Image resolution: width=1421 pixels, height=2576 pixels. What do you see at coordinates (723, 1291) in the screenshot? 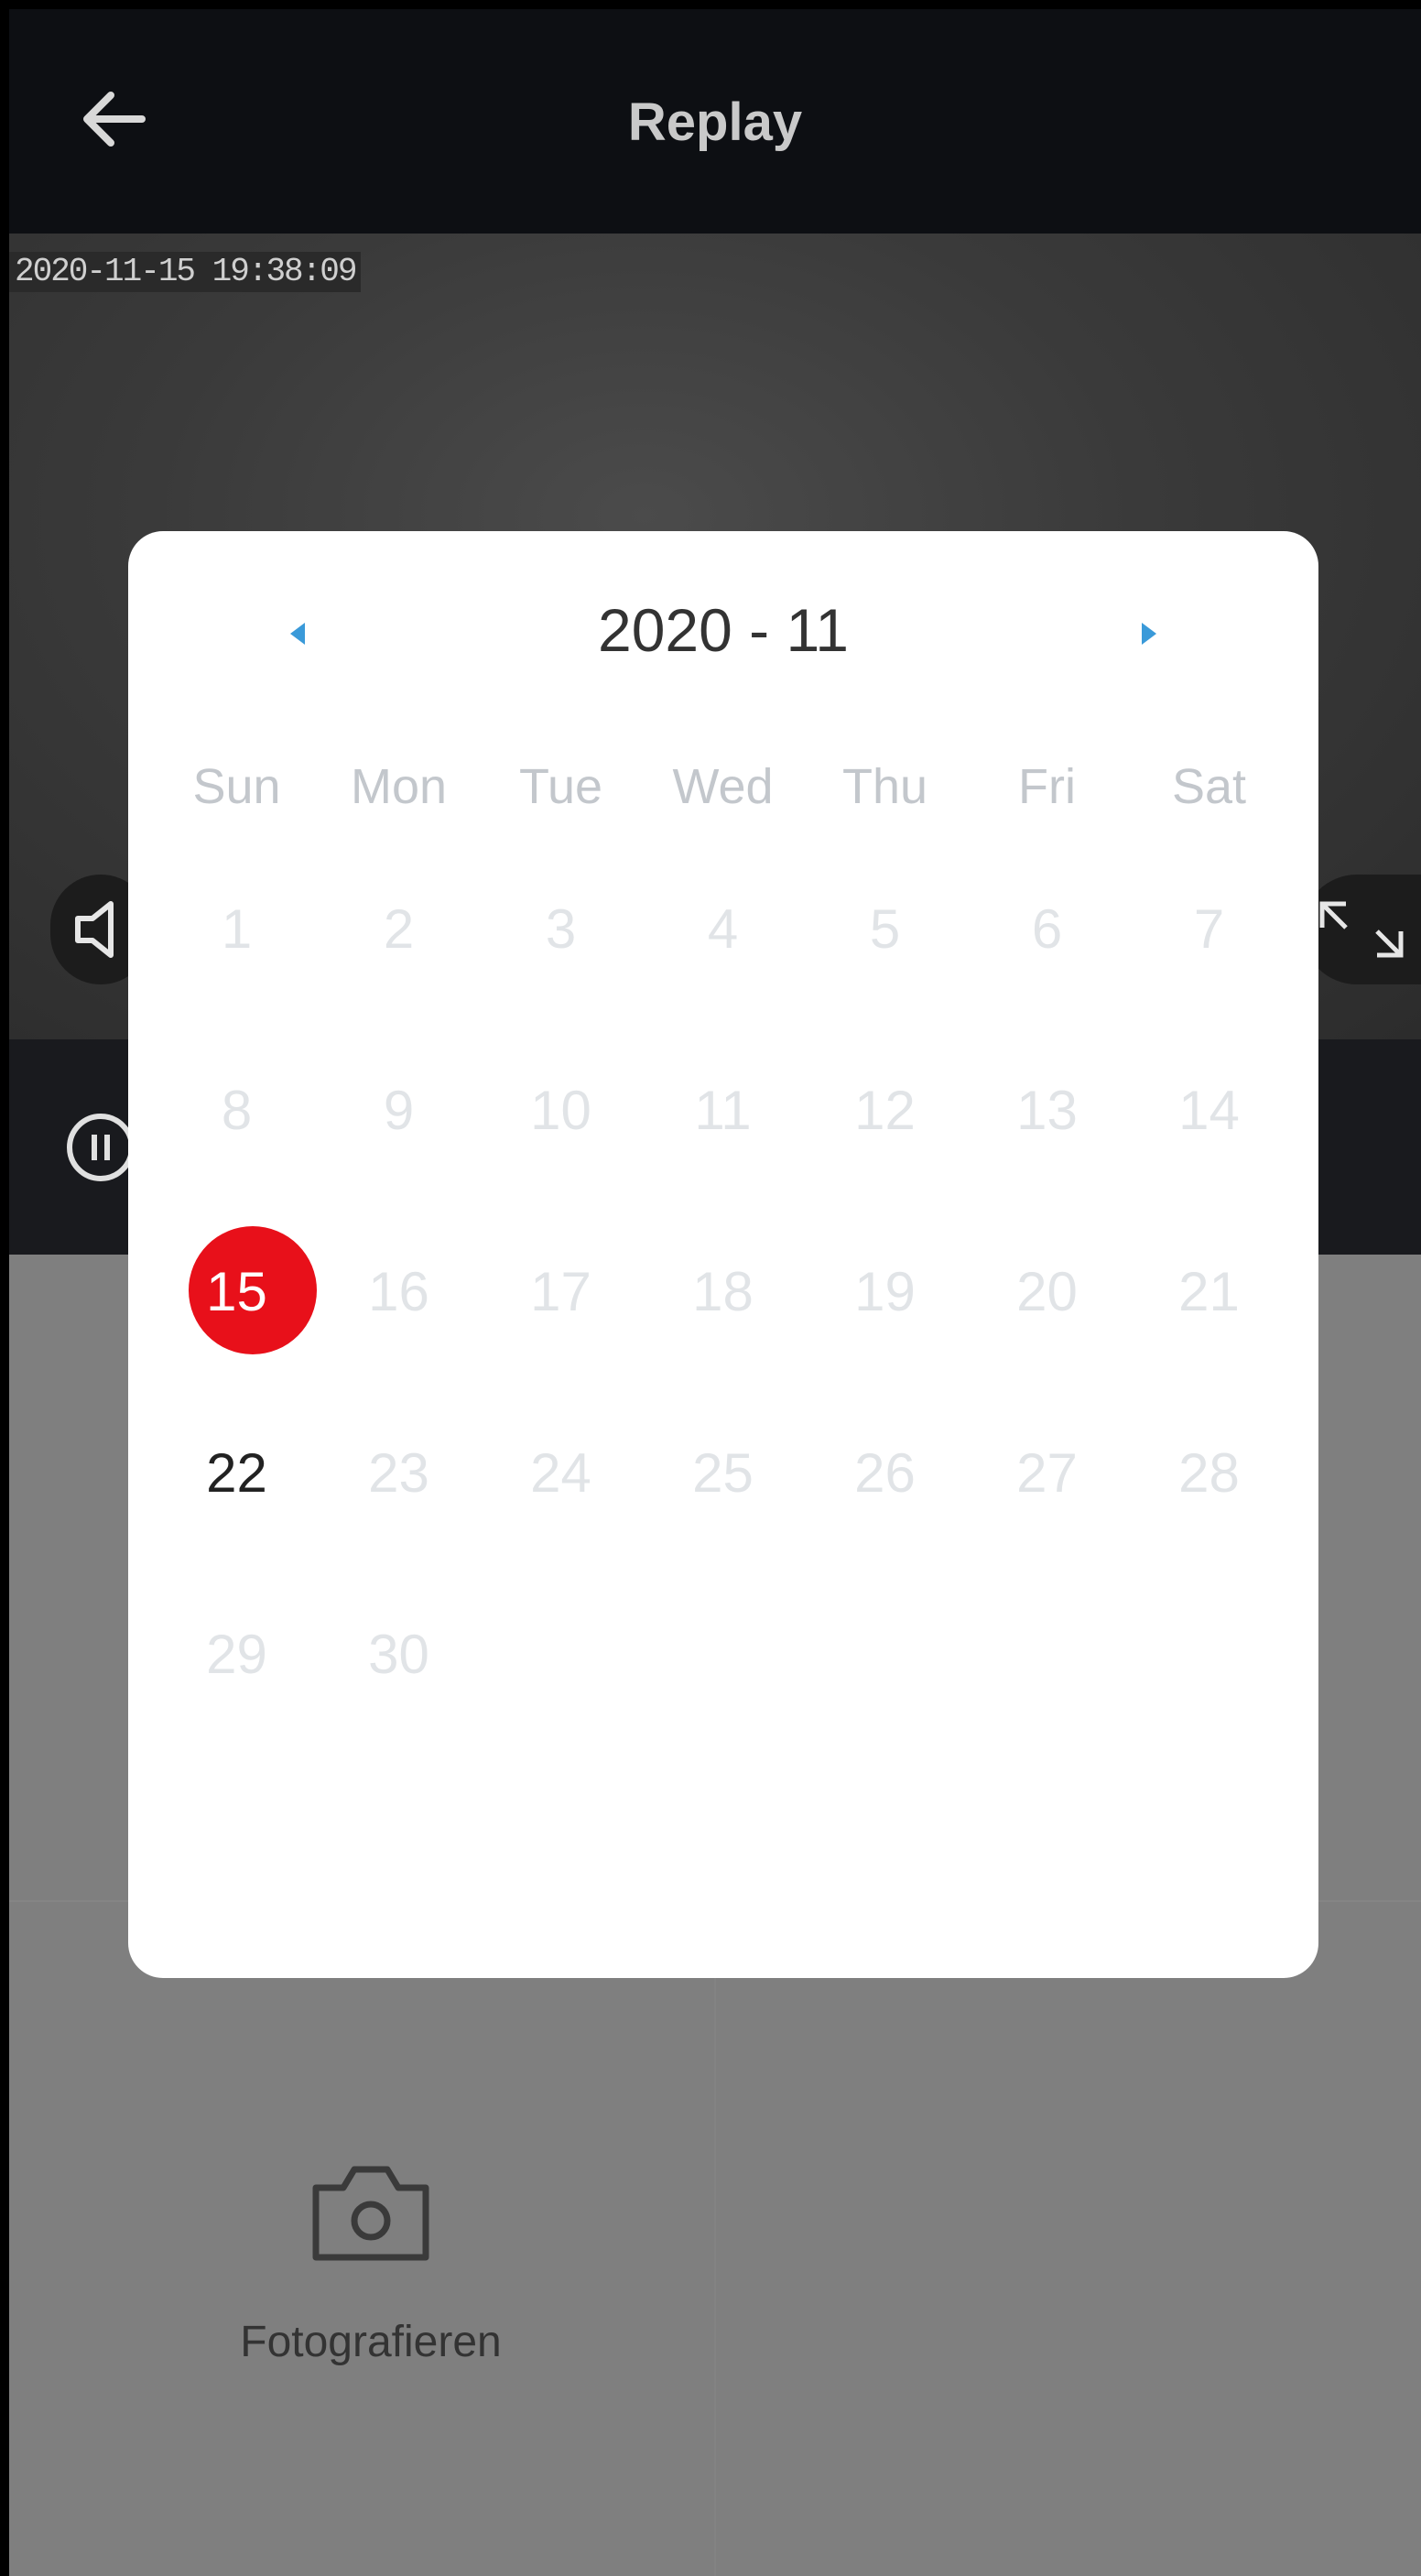
I see `day-number: 18` at bounding box center [723, 1291].